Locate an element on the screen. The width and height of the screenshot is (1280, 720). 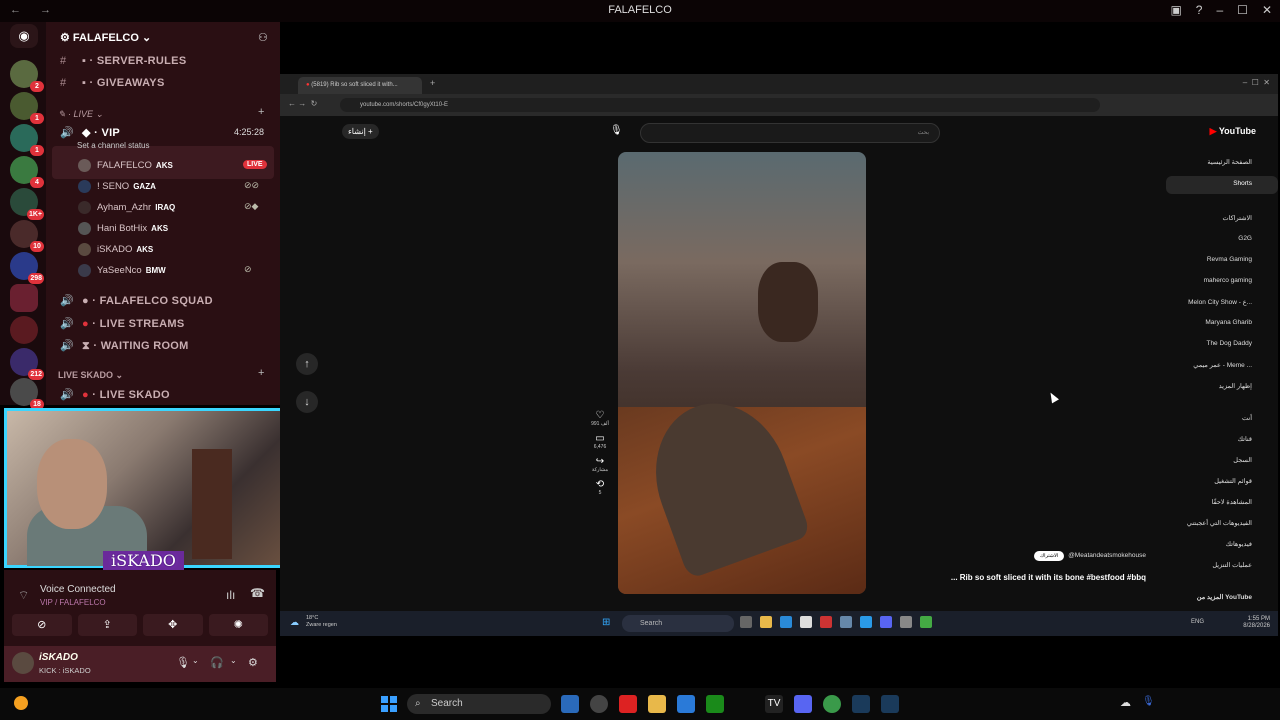
language-indicator: ENG is located at coordinates (1197, 622).